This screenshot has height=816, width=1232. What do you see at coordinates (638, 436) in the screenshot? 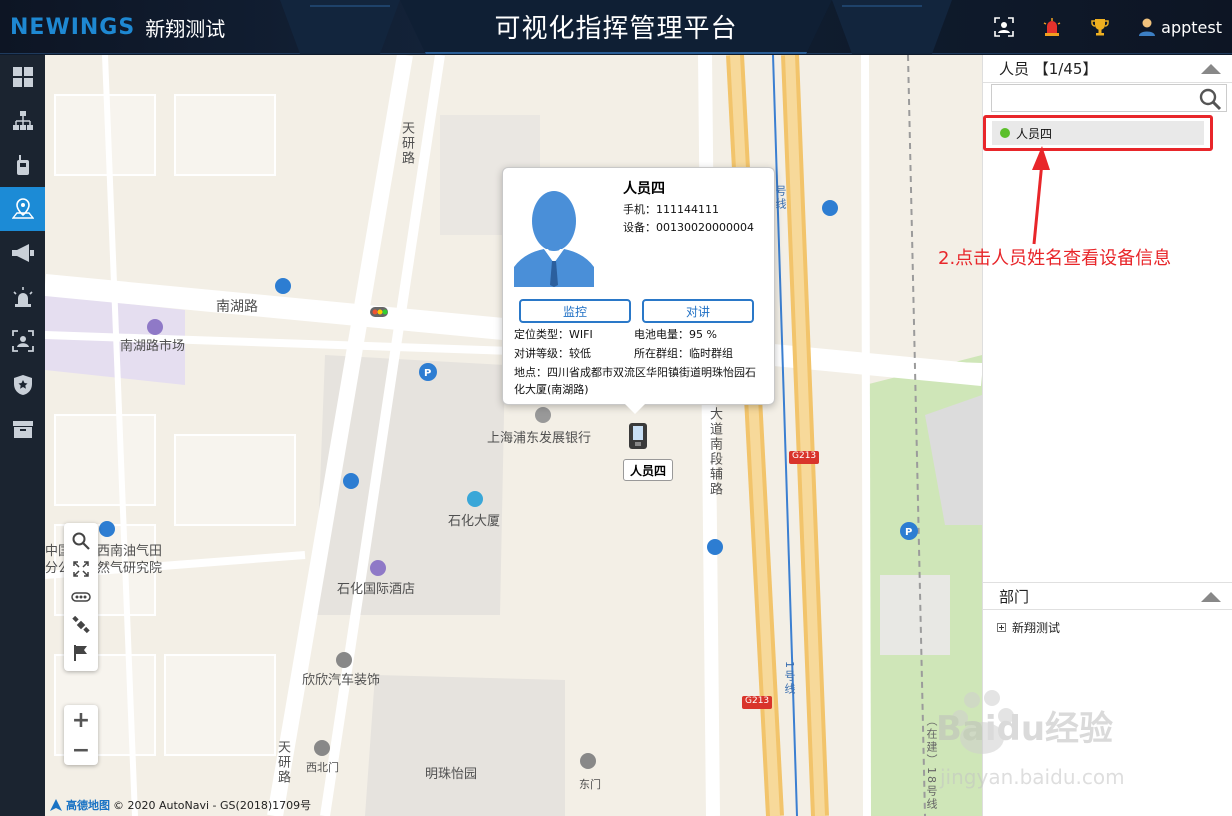
I see `device-marker-icon` at bounding box center [638, 436].